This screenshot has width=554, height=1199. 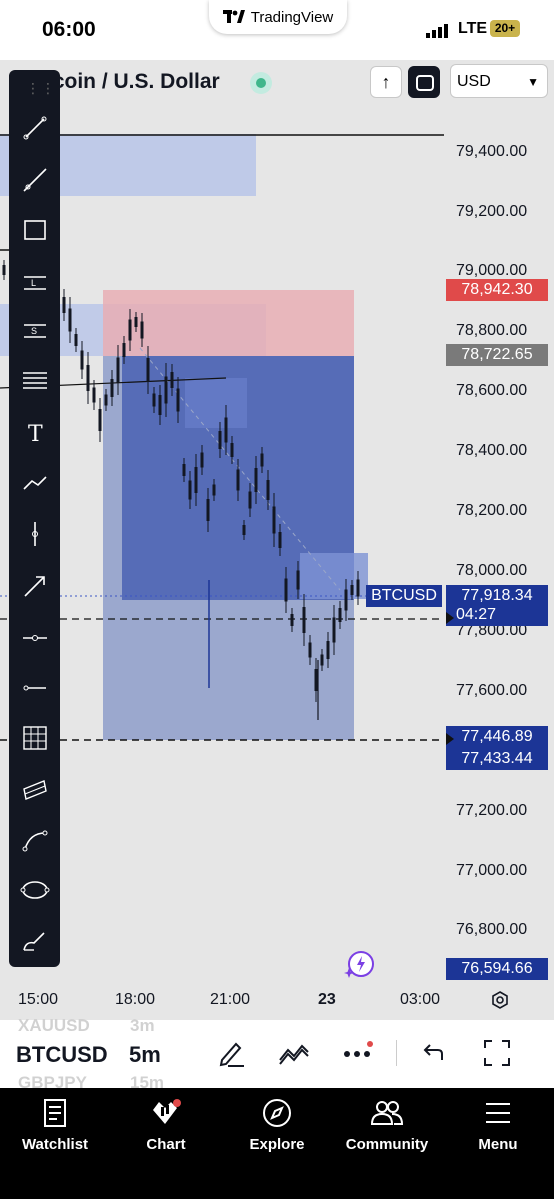 What do you see at coordinates (492, 870) in the screenshot?
I see `price-label: 77,000.00` at bounding box center [492, 870].